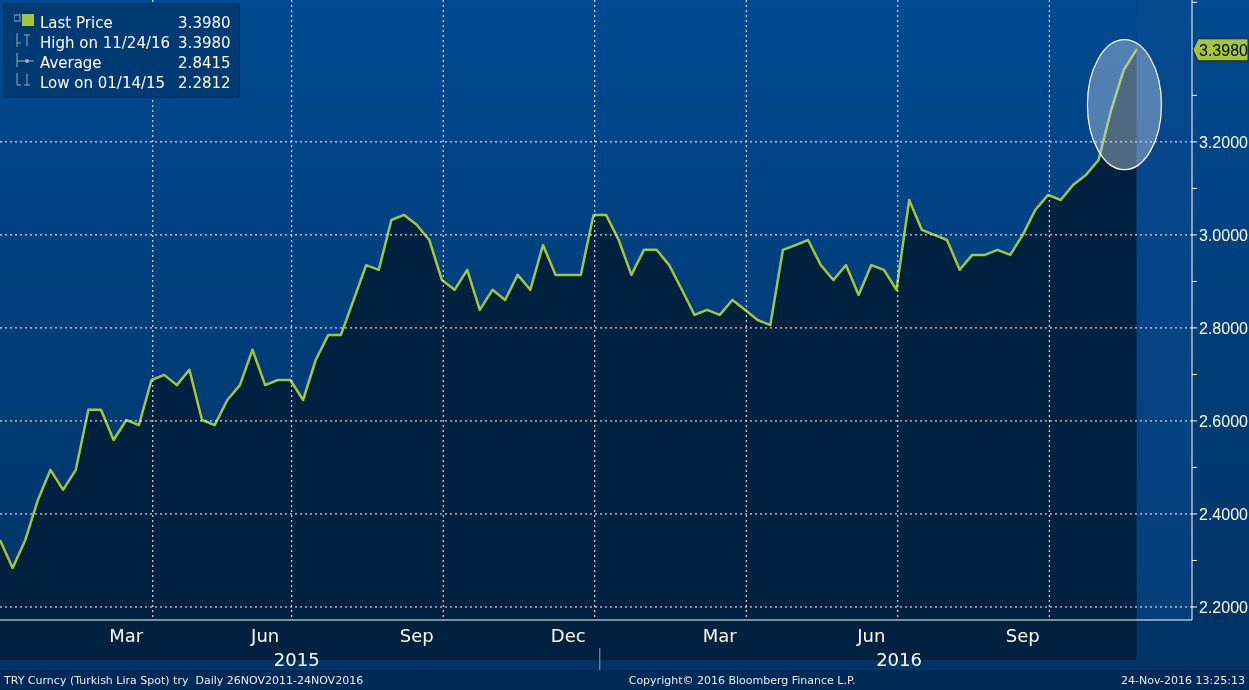 The height and width of the screenshot is (690, 1249). Describe the element at coordinates (1223, 142) in the screenshot. I see `y-axis-label: 3.2000` at that location.